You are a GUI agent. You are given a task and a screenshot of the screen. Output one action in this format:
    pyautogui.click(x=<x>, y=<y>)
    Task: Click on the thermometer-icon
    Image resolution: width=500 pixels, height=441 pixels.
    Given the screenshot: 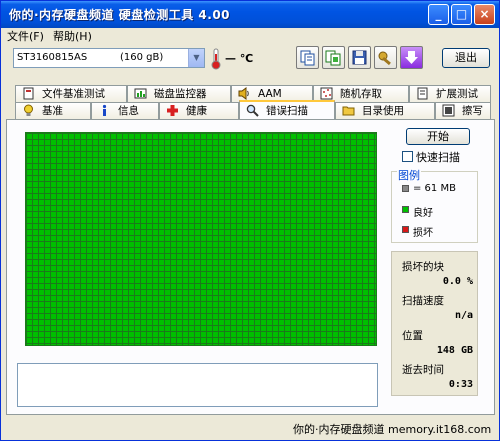 What is the action you would take?
    pyautogui.click(x=216, y=59)
    